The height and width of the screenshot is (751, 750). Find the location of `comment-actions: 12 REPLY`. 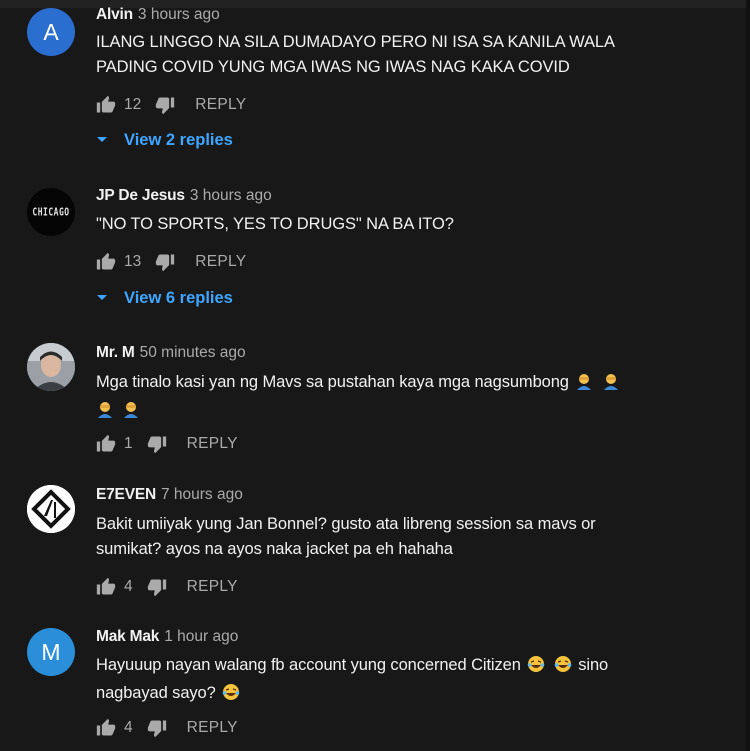

comment-actions: 12 REPLY is located at coordinates (171, 105).